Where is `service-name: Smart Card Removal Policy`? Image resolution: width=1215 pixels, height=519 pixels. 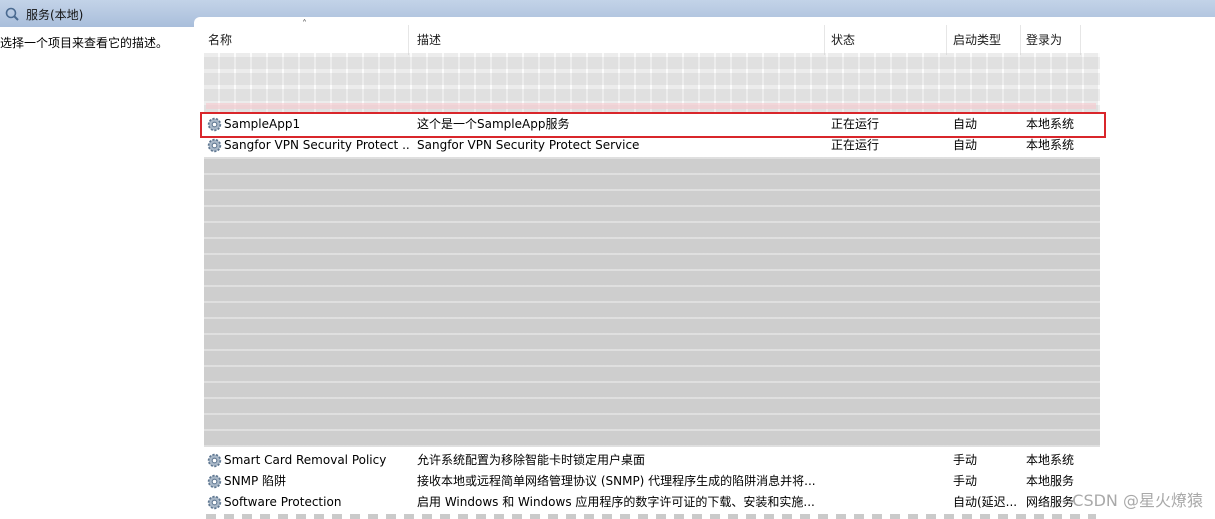
service-name: Smart Card Removal Policy is located at coordinates (305, 460).